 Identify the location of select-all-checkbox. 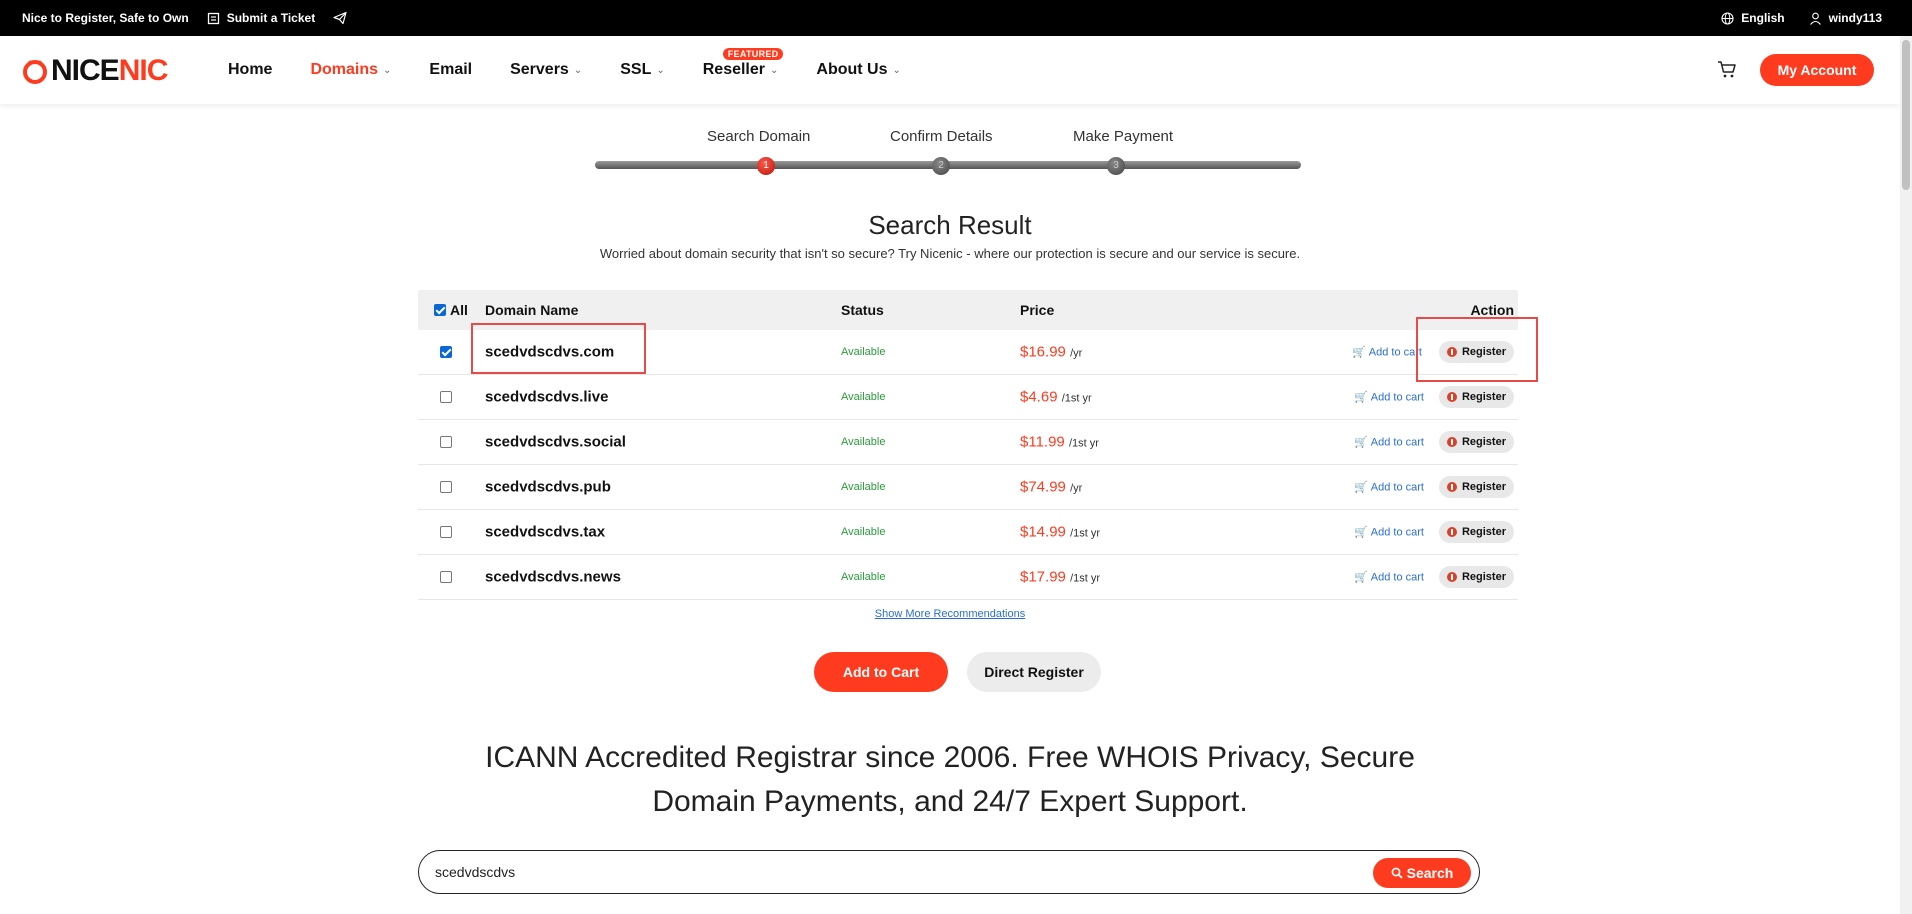
(440, 310).